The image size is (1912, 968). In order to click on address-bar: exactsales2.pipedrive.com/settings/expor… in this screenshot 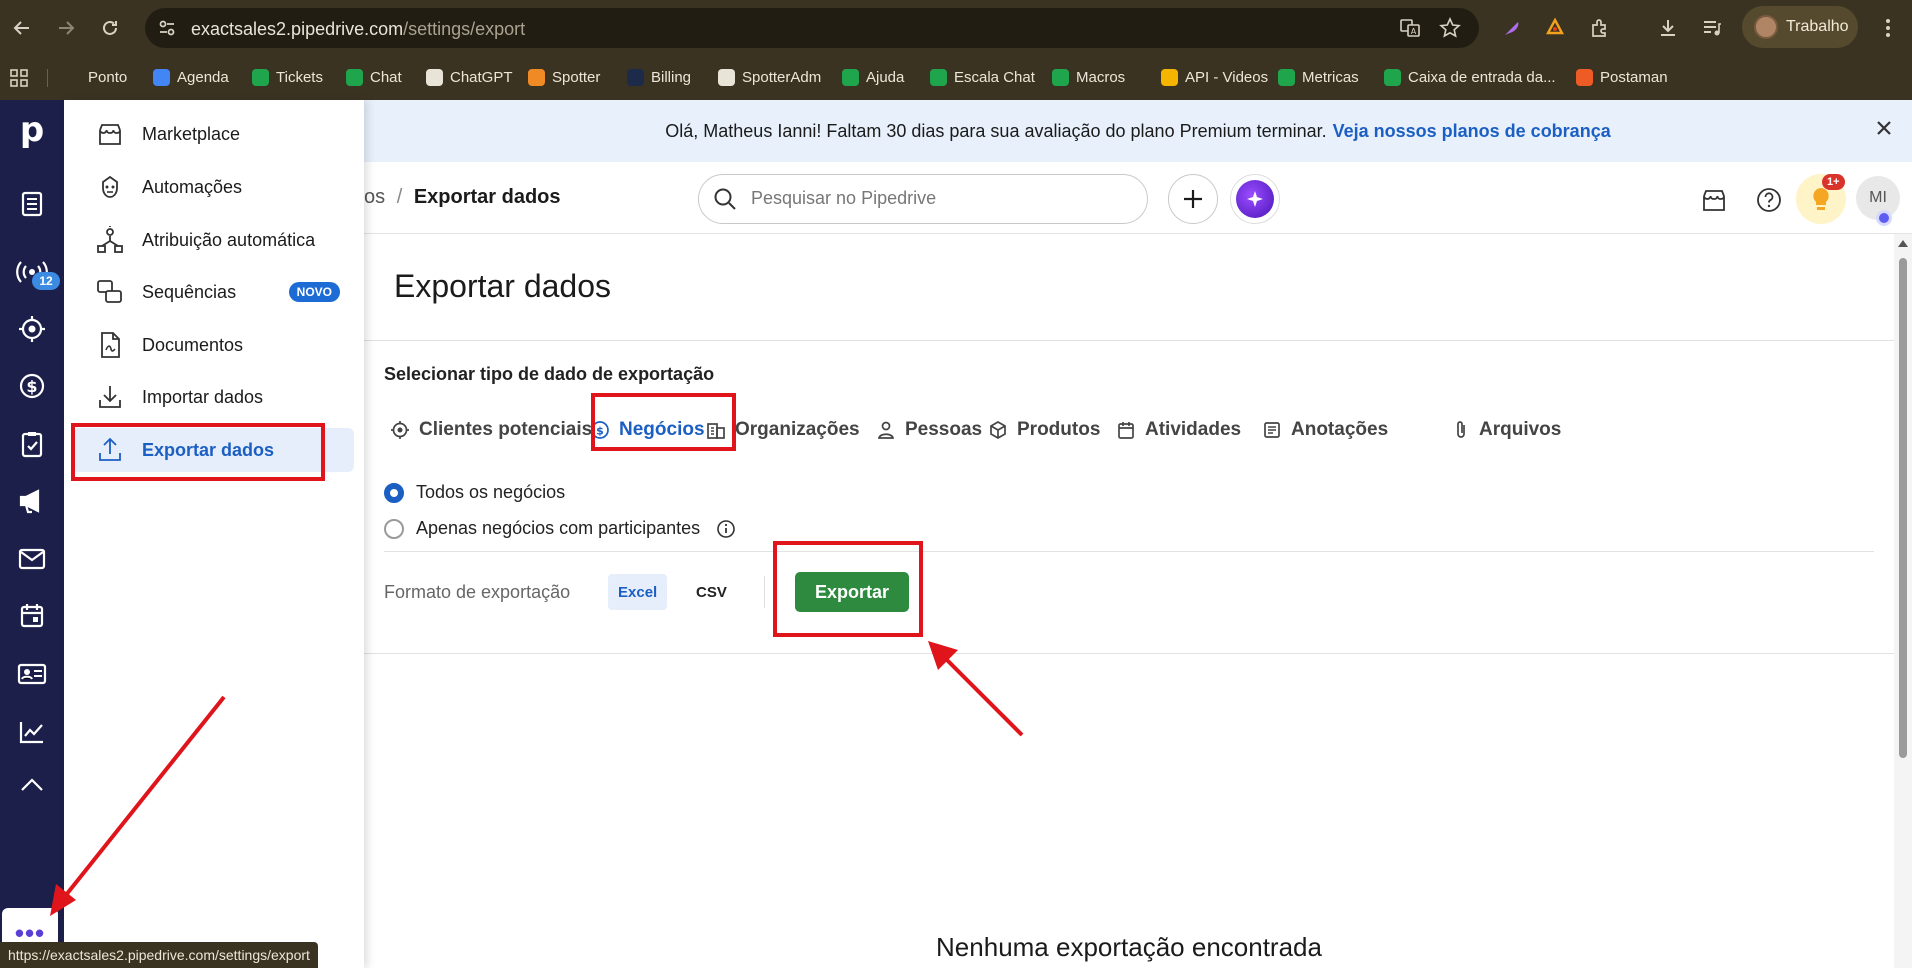, I will do `click(812, 28)`.